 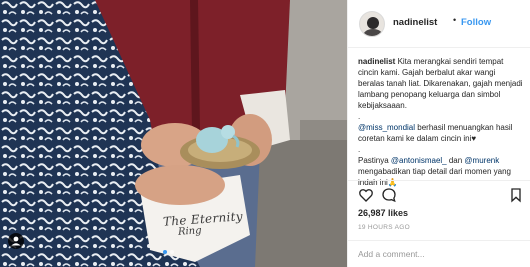 I want to click on heart-icon-glyph, so click(x=366, y=195).